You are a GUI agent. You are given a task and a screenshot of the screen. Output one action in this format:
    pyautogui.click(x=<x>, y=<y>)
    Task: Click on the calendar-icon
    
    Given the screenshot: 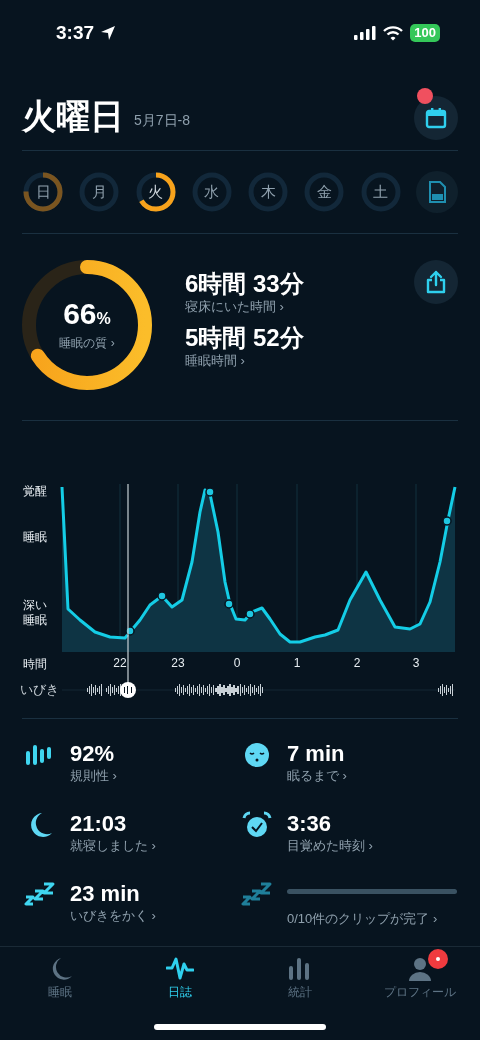 What is the action you would take?
    pyautogui.click(x=436, y=118)
    